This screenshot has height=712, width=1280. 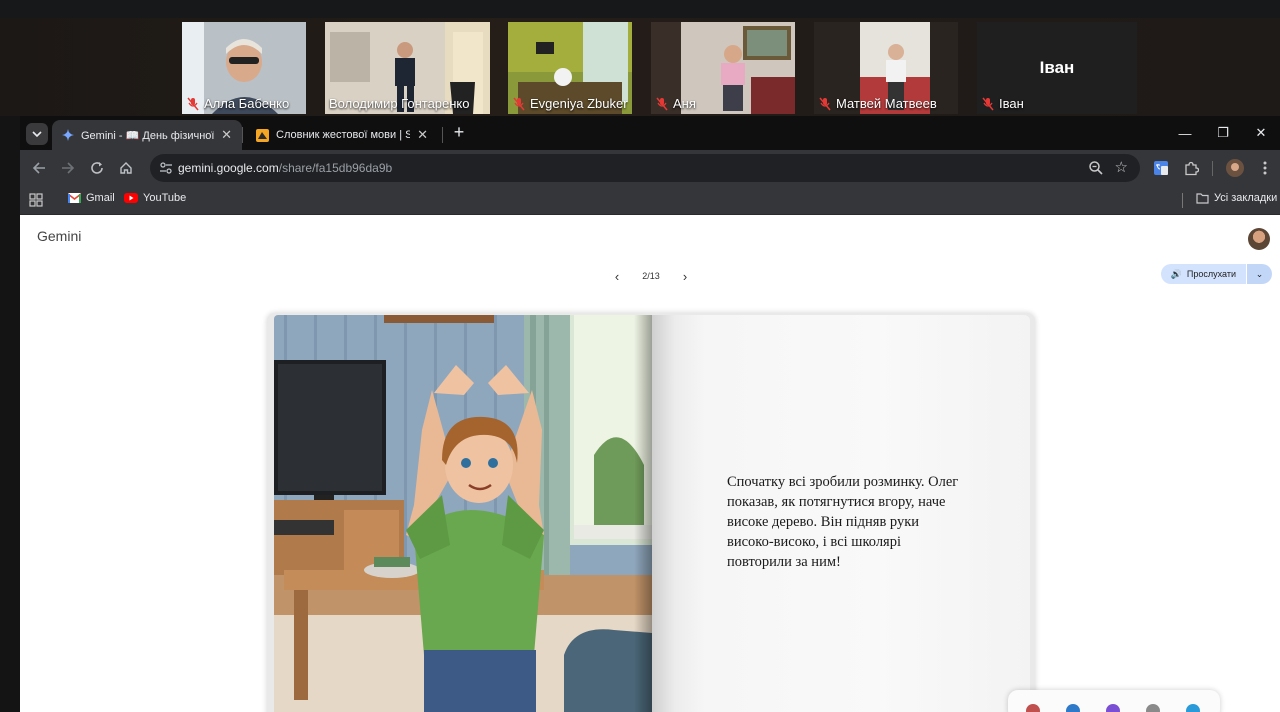 I want to click on user-avatar, so click(x=1259, y=239).